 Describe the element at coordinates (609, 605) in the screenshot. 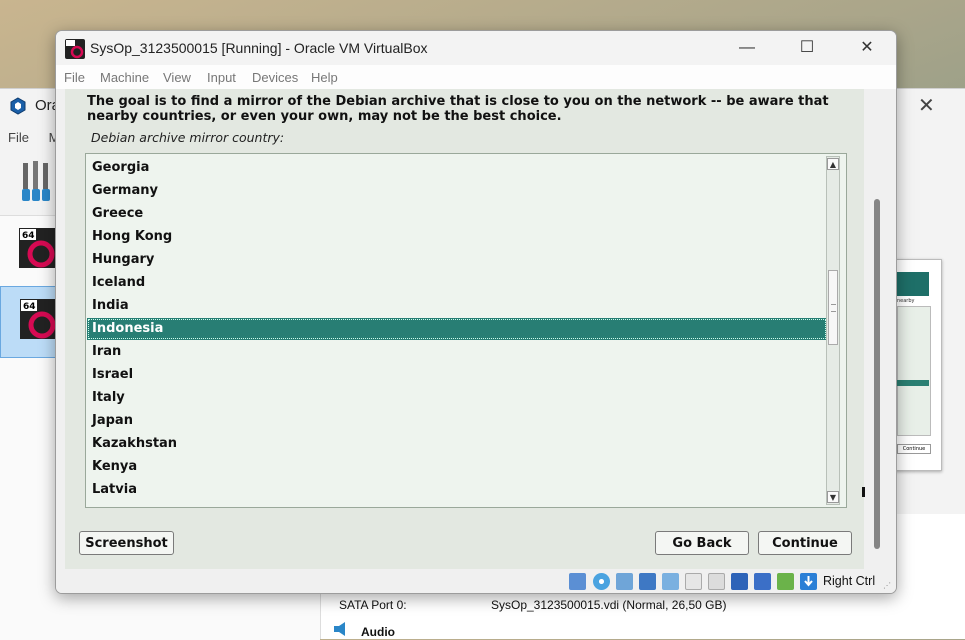

I see `storage-port-value: SysOp_3123500015.vdi (Normal, 26,50 GB)` at that location.